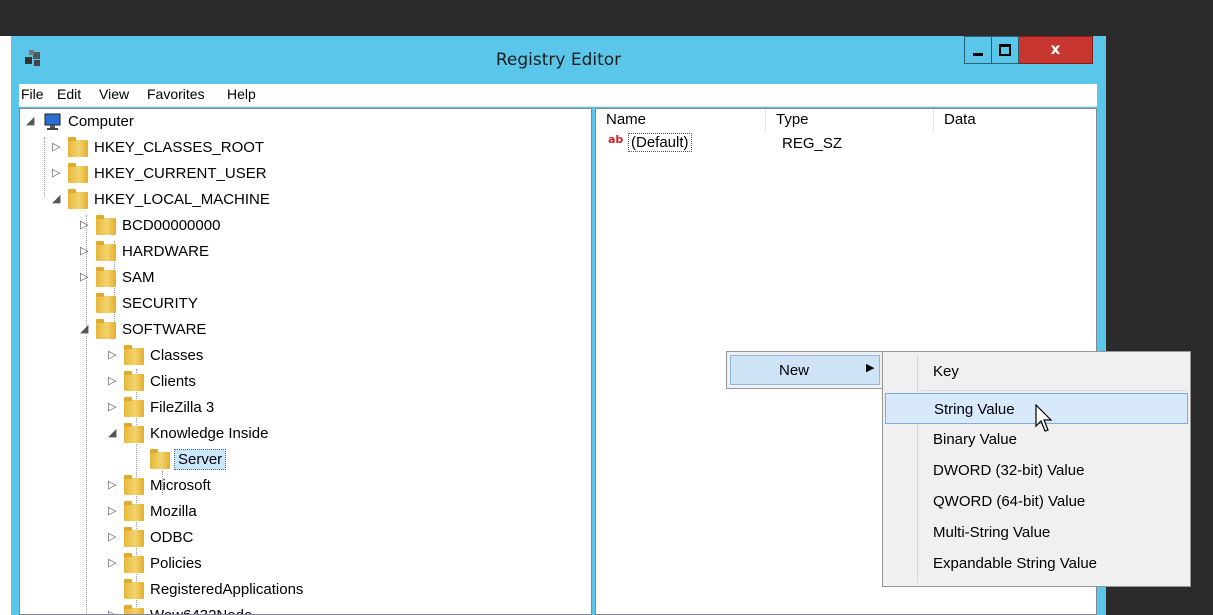 The image size is (1213, 615). I want to click on tree-item-knowledge-inside: ◢ Knowledge Inside, so click(338, 435).